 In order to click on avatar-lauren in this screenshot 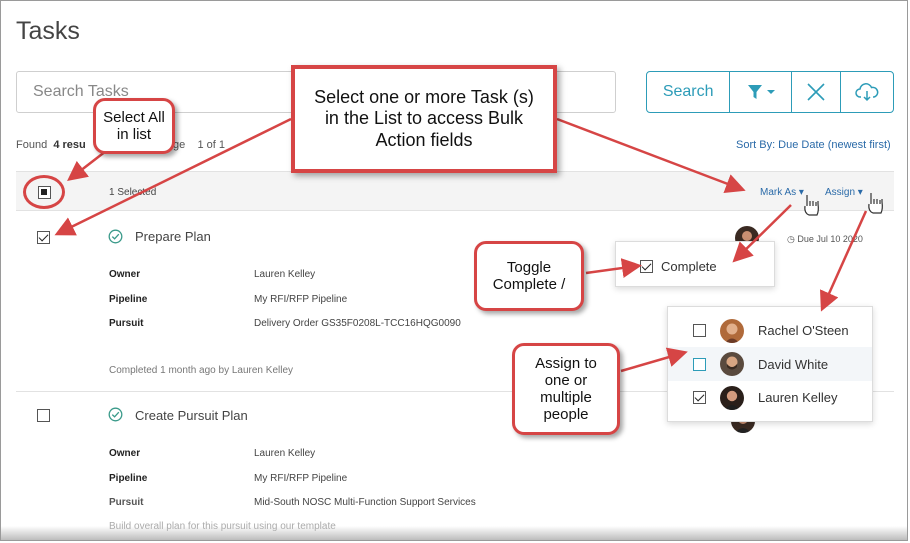, I will do `click(732, 398)`.